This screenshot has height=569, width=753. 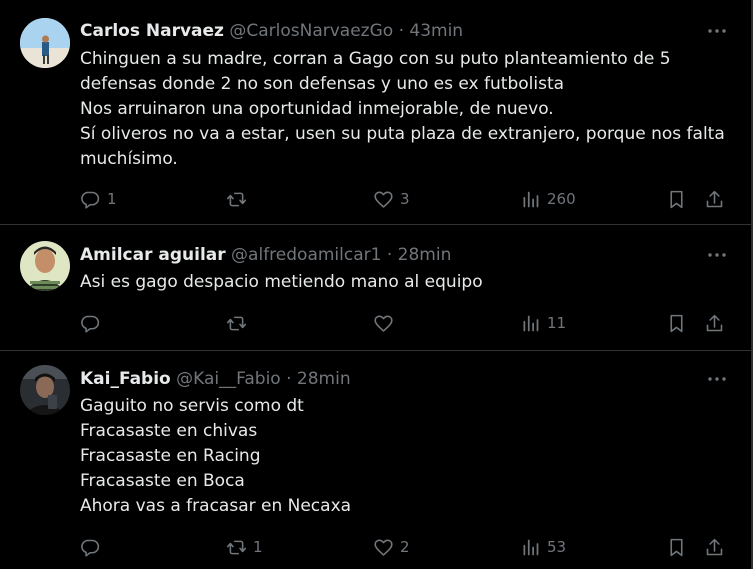 I want to click on user-handle: @Kai__Fabio, so click(x=228, y=379).